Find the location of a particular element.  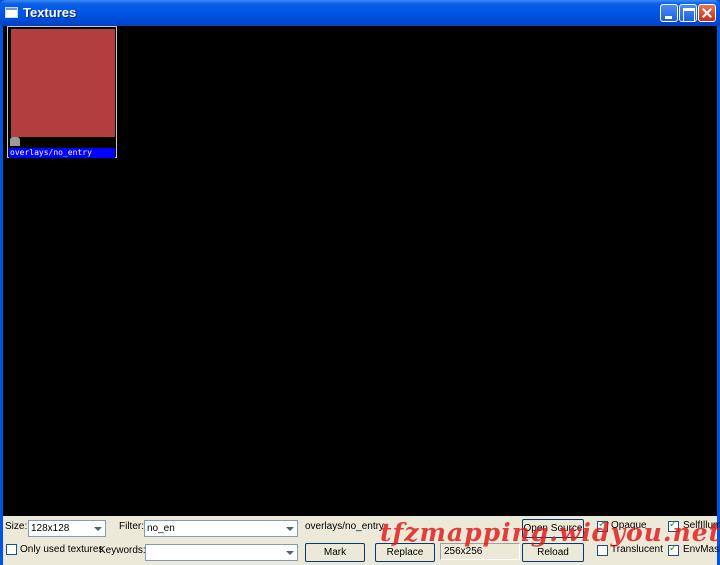

current-texture-name: overlays/no_entry is located at coordinates (344, 526).